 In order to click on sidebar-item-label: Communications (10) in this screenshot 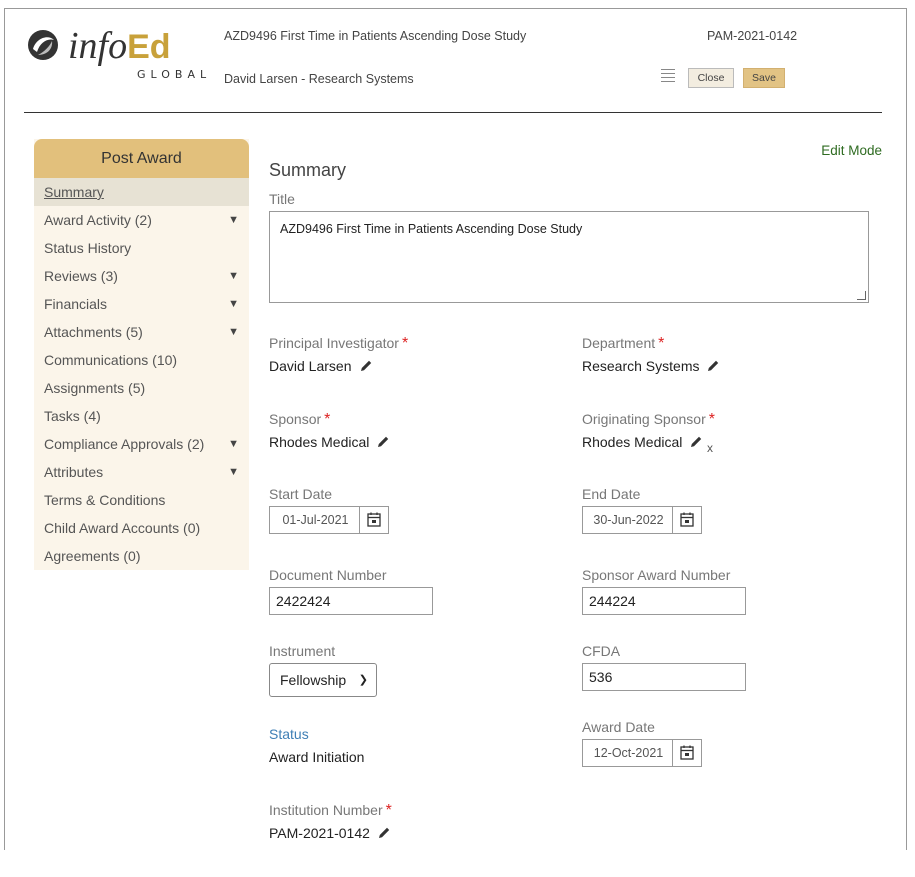, I will do `click(111, 360)`.